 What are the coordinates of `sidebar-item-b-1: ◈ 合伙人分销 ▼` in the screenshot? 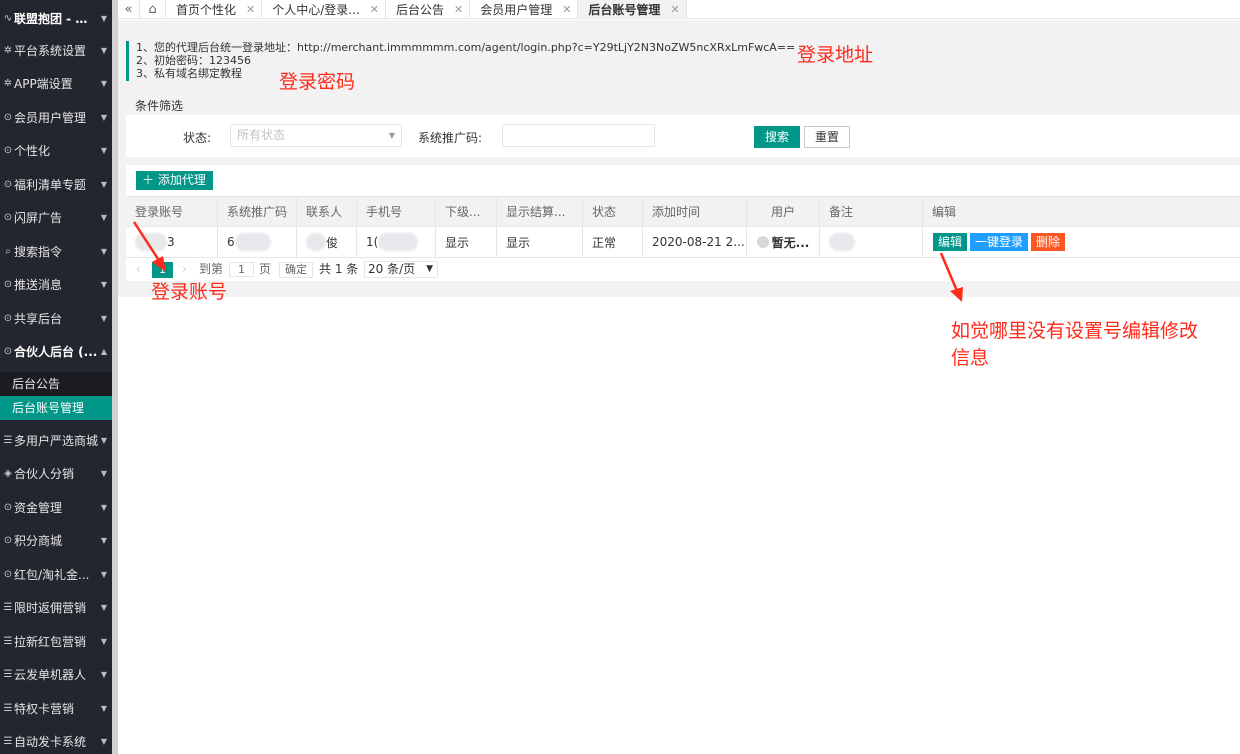 It's located at (56, 474).